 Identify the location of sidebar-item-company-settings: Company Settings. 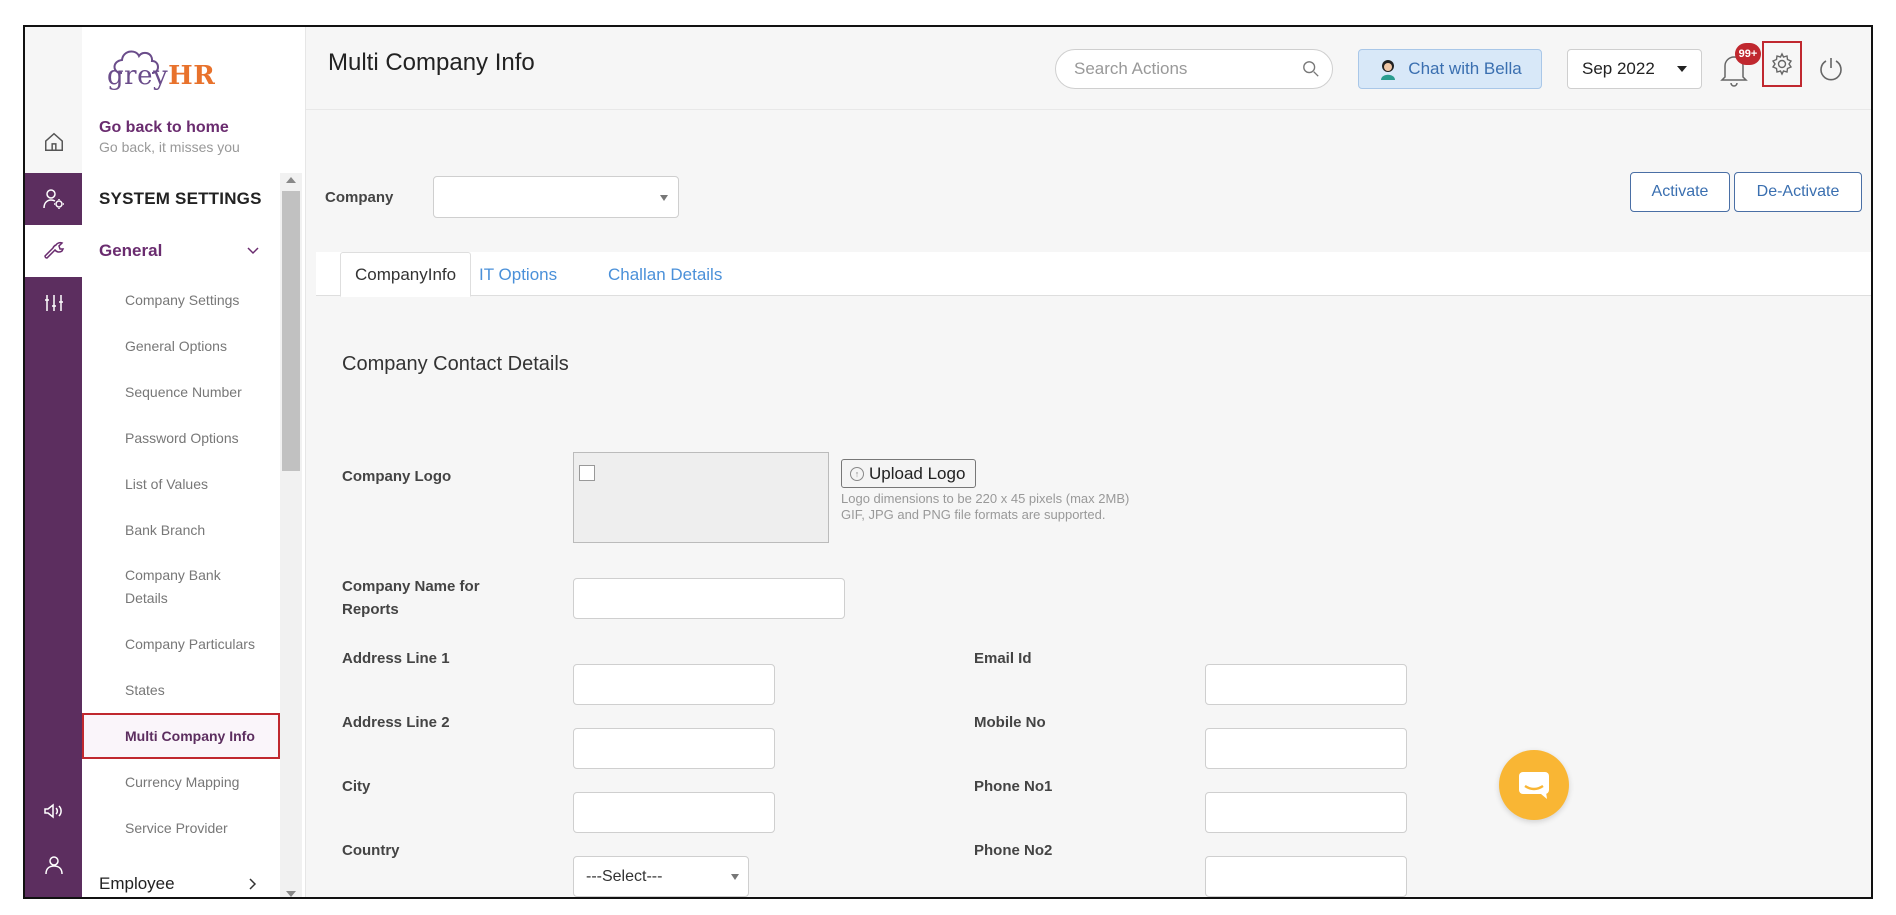
(181, 300).